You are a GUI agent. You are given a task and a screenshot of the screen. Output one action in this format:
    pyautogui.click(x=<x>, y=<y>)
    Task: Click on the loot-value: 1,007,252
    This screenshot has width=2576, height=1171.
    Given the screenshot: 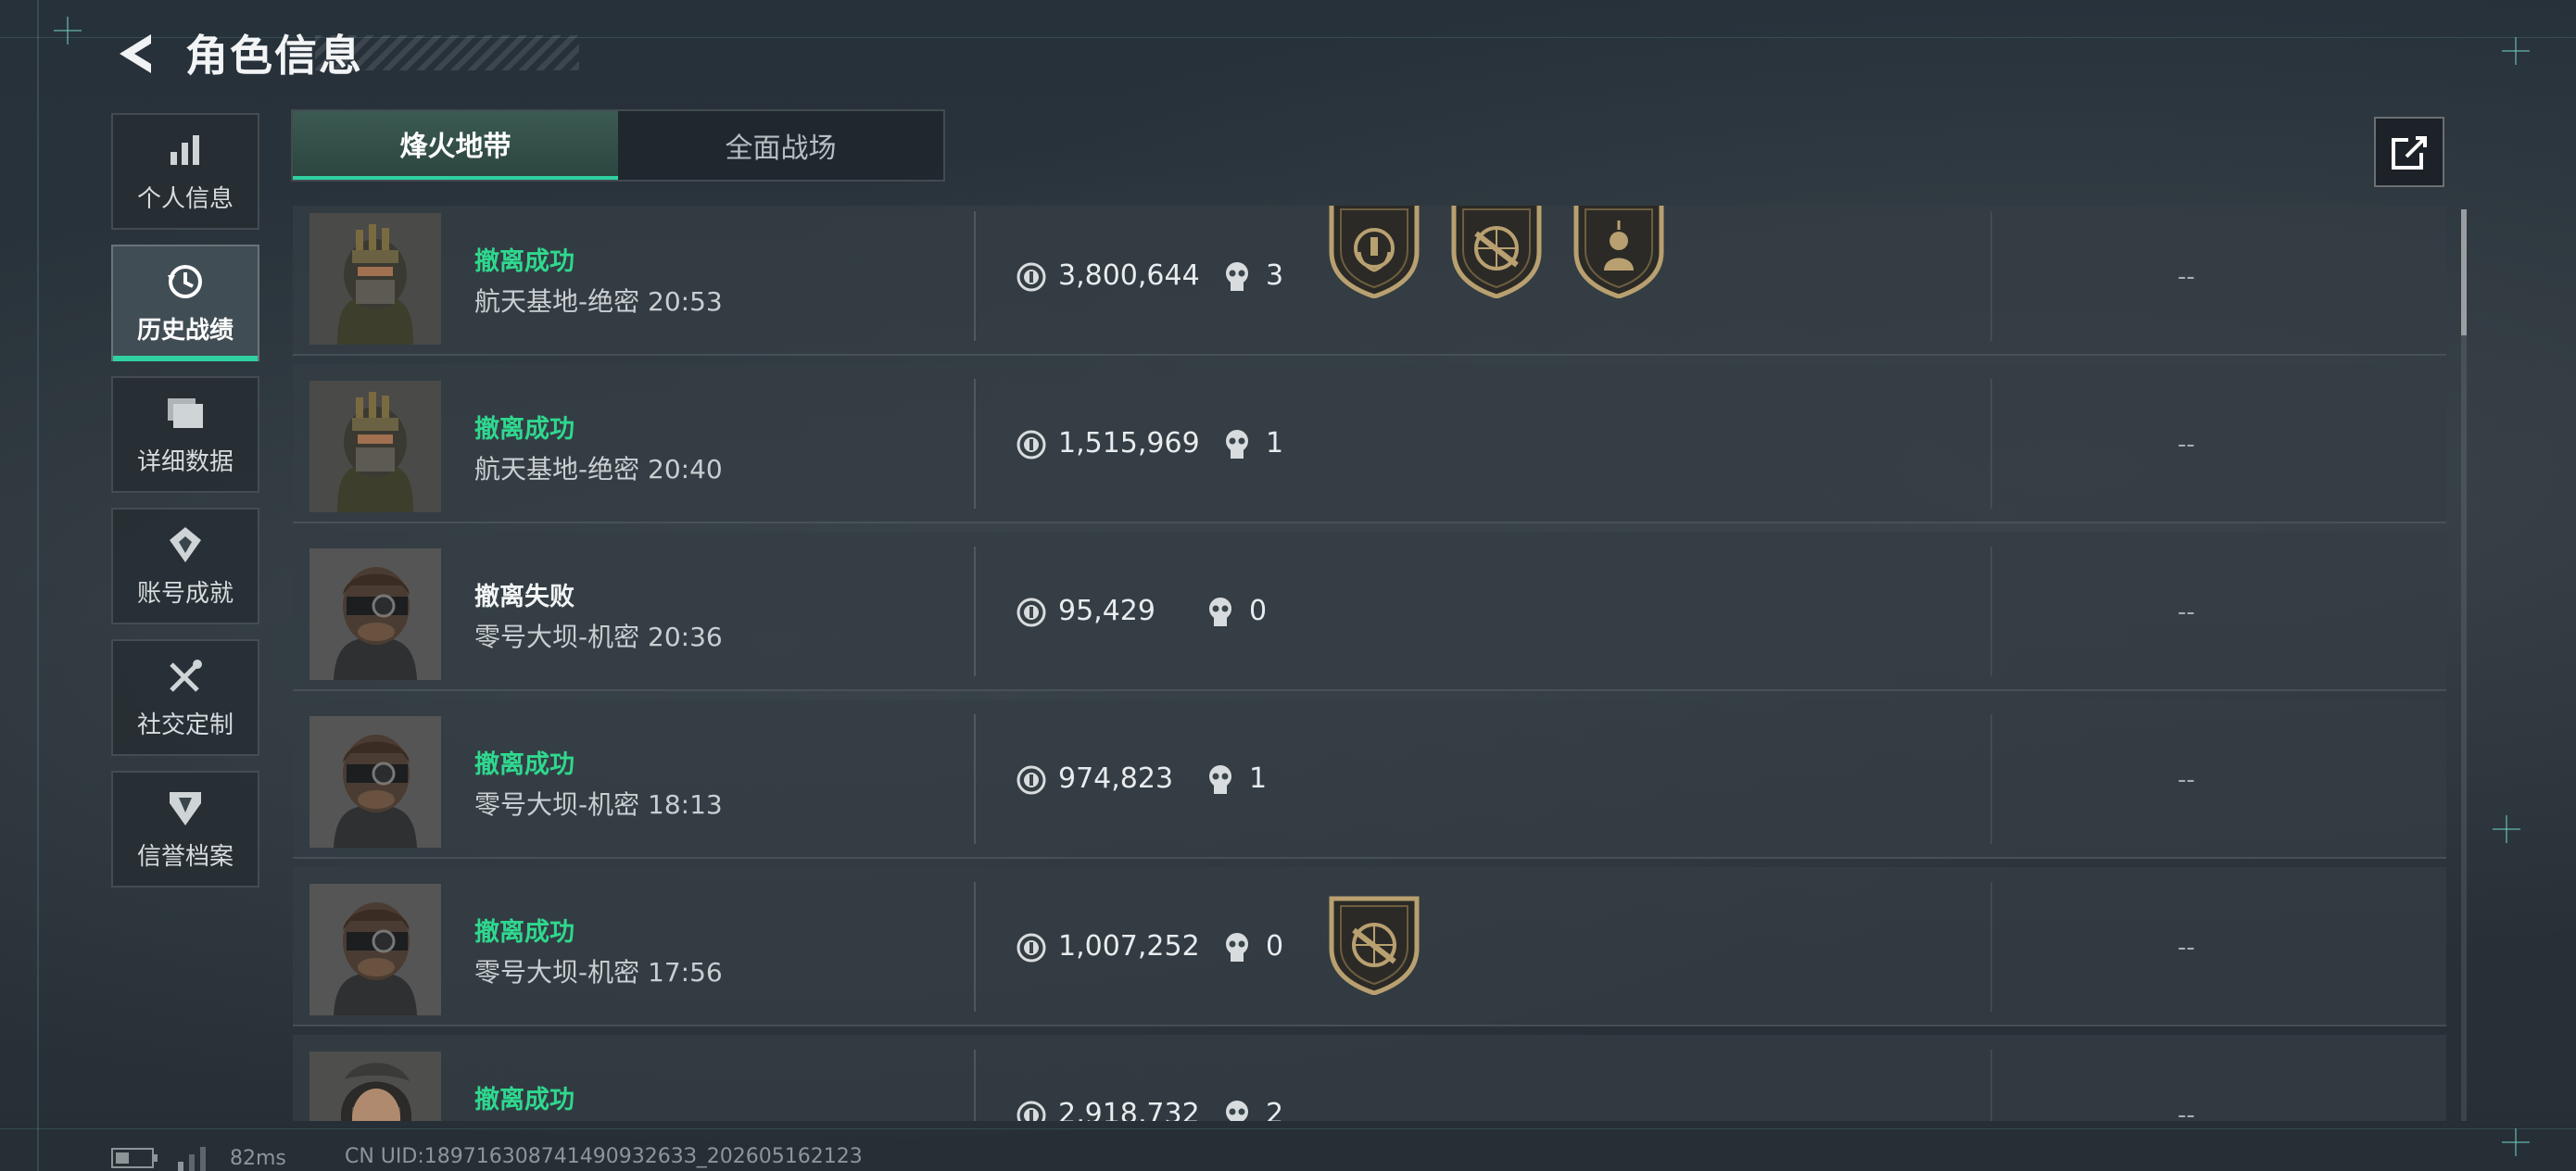 What is the action you would take?
    pyautogui.click(x=1129, y=947)
    